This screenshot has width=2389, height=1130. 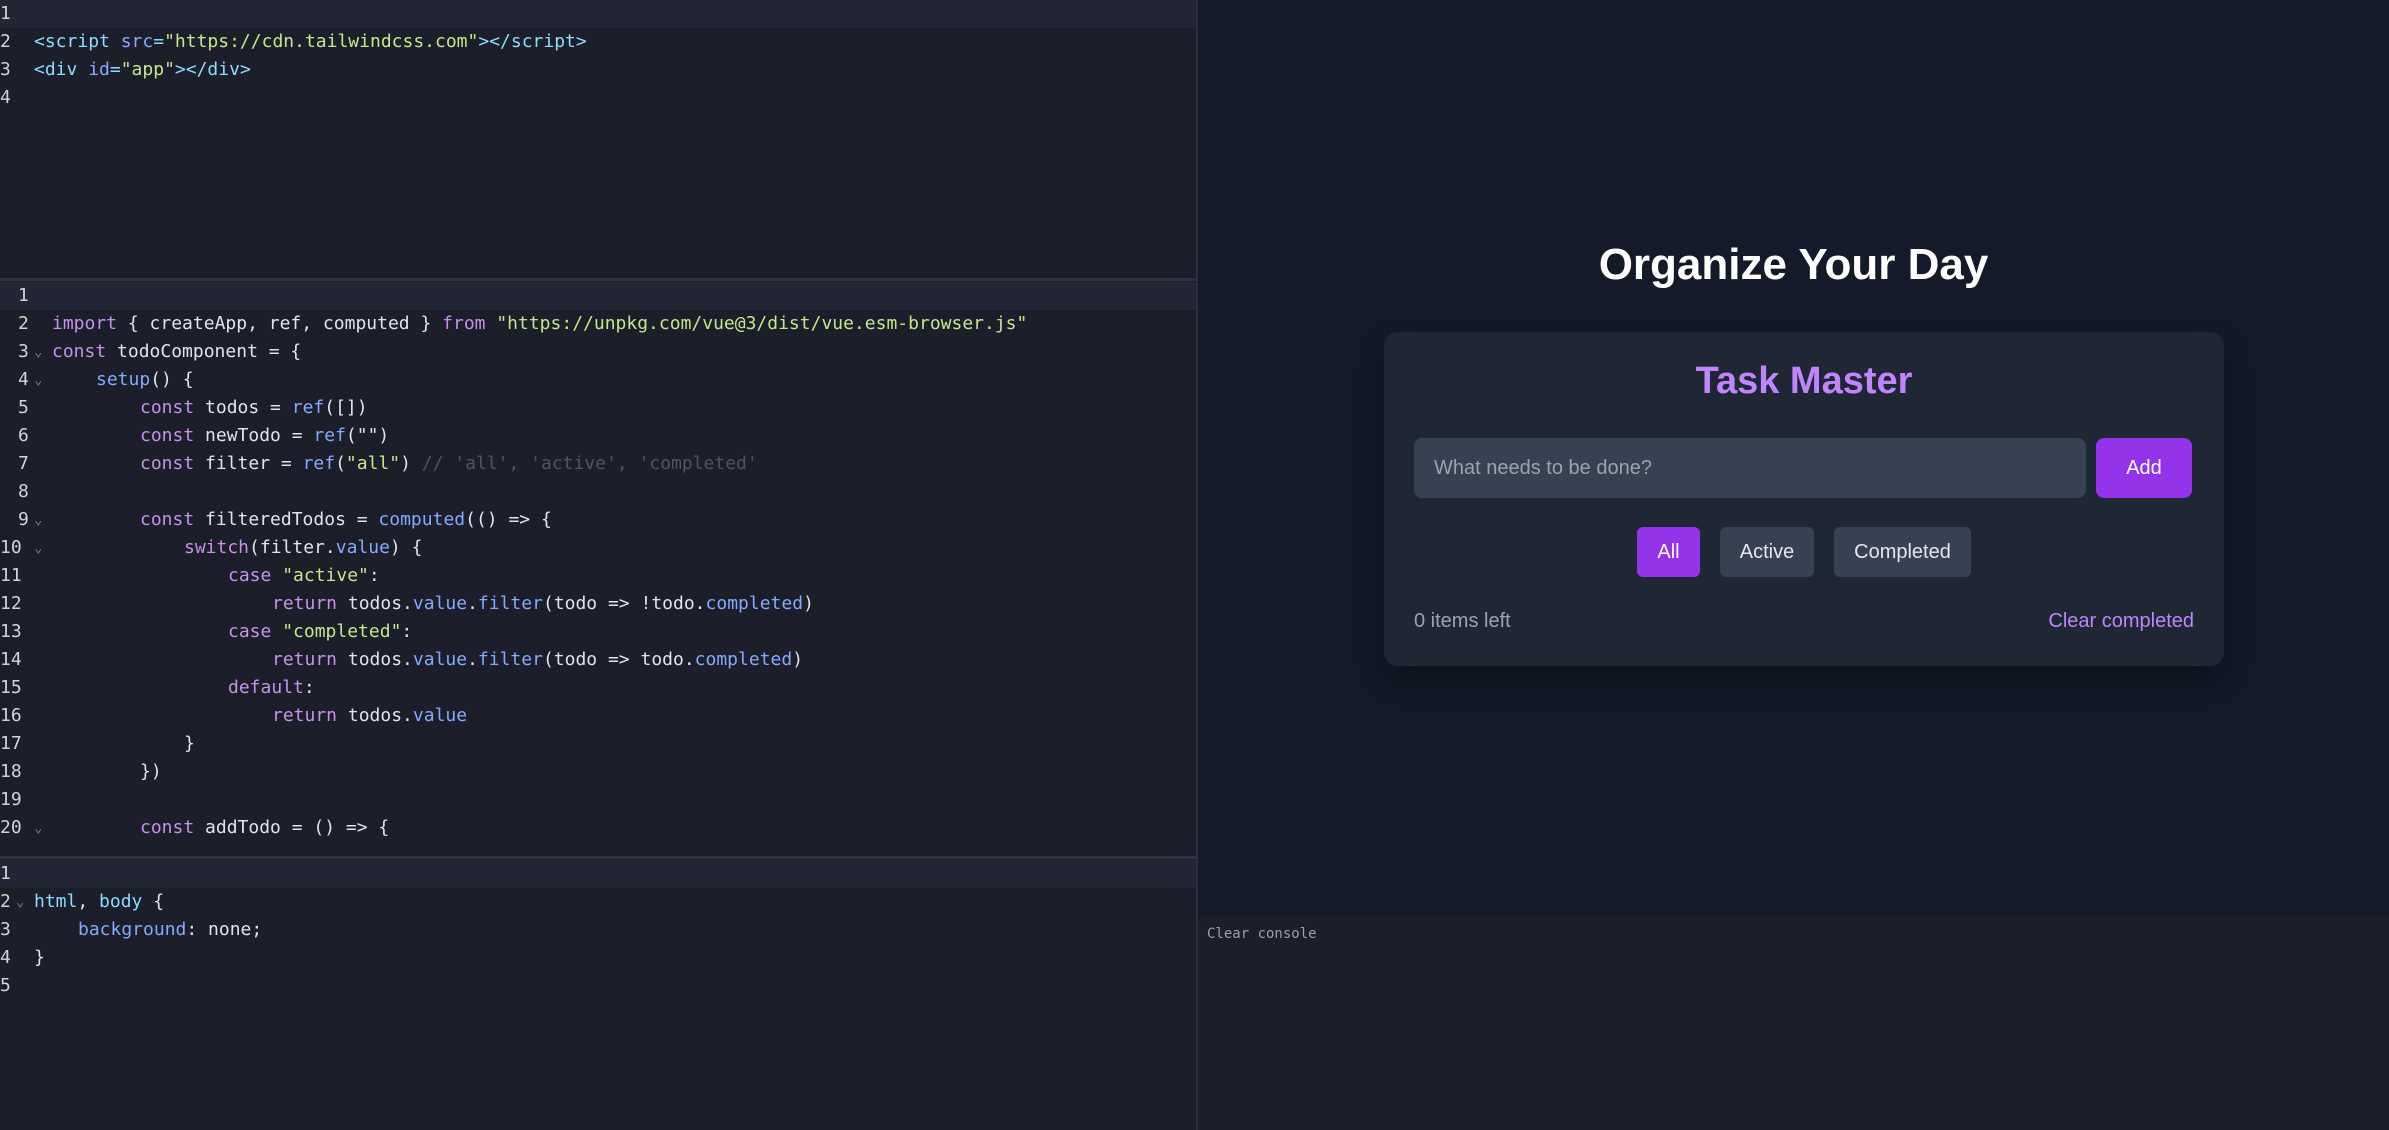 I want to click on line-number: 15, so click(x=11, y=687).